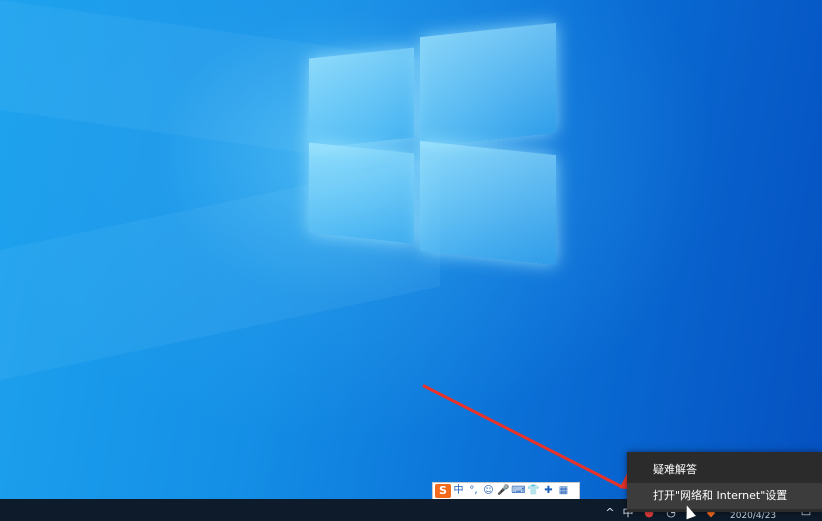  What do you see at coordinates (488, 491) in the screenshot?
I see `ime-emoji-icon: ☺` at bounding box center [488, 491].